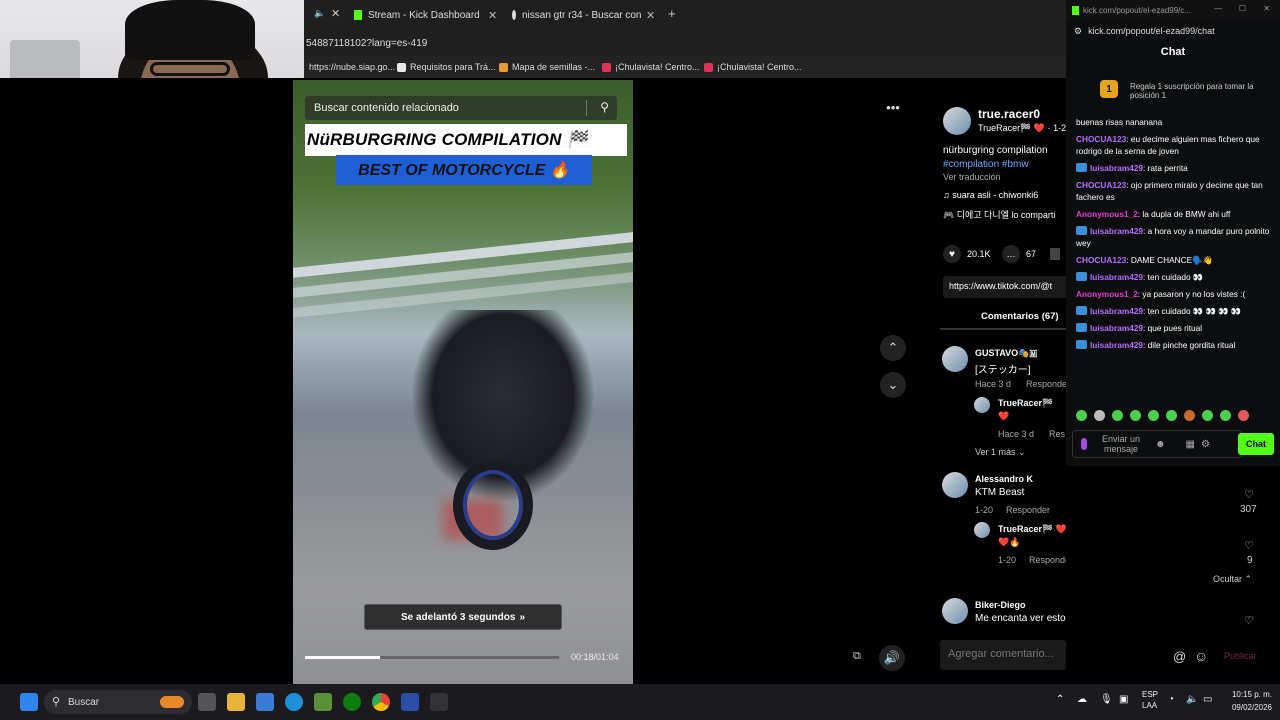 Image resolution: width=1280 pixels, height=720 pixels. I want to click on app-tray-icon: ▣, so click(1123, 699).